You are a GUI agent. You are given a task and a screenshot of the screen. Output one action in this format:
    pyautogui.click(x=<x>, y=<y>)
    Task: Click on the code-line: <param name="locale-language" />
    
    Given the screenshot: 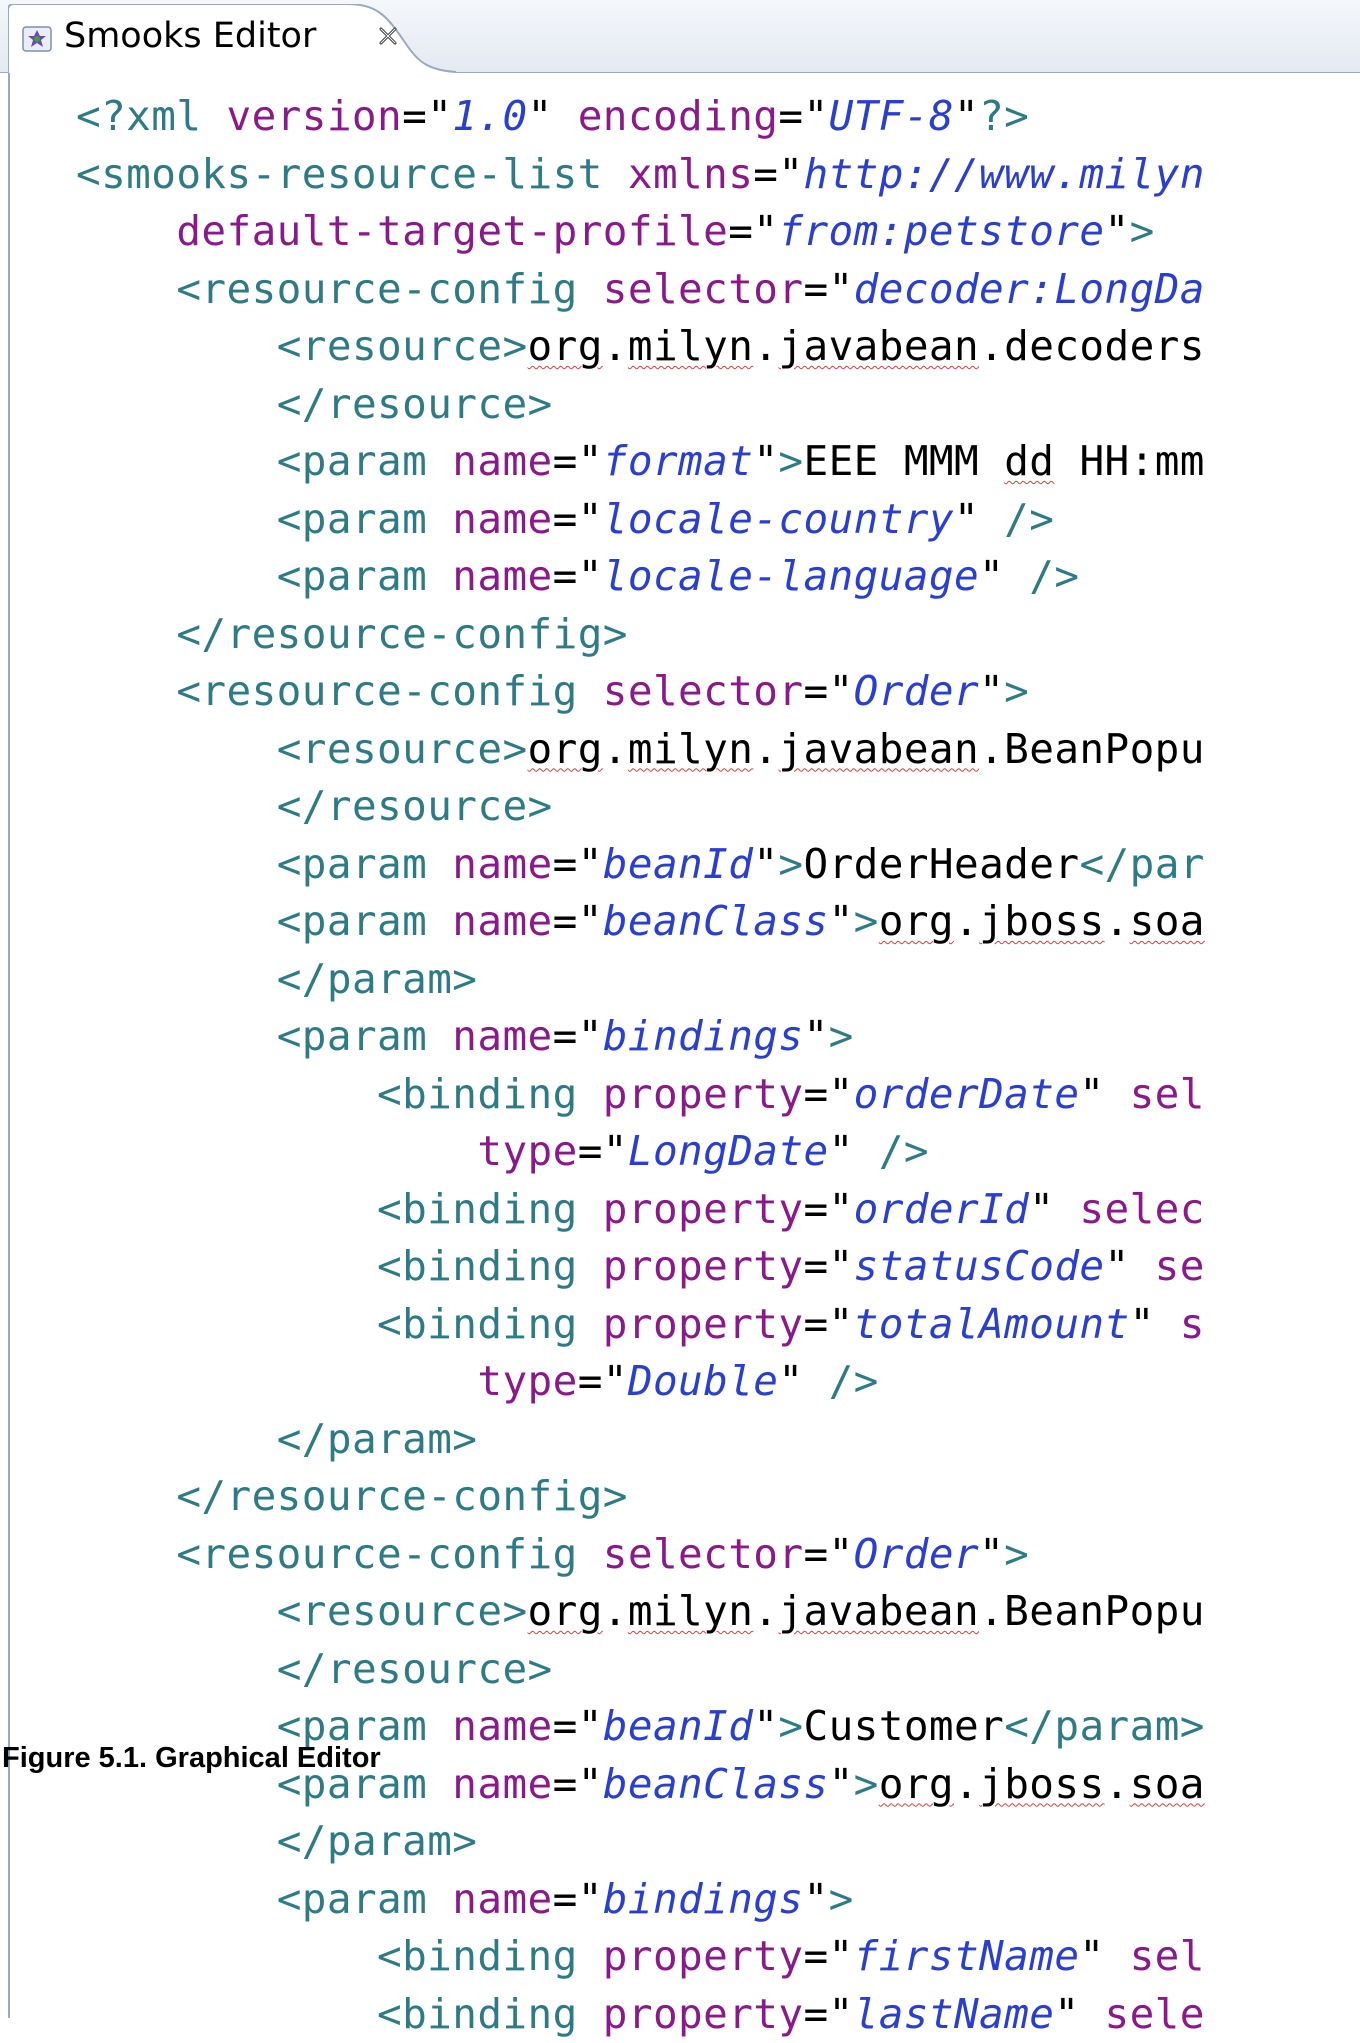 What is the action you would take?
    pyautogui.click(x=716, y=577)
    